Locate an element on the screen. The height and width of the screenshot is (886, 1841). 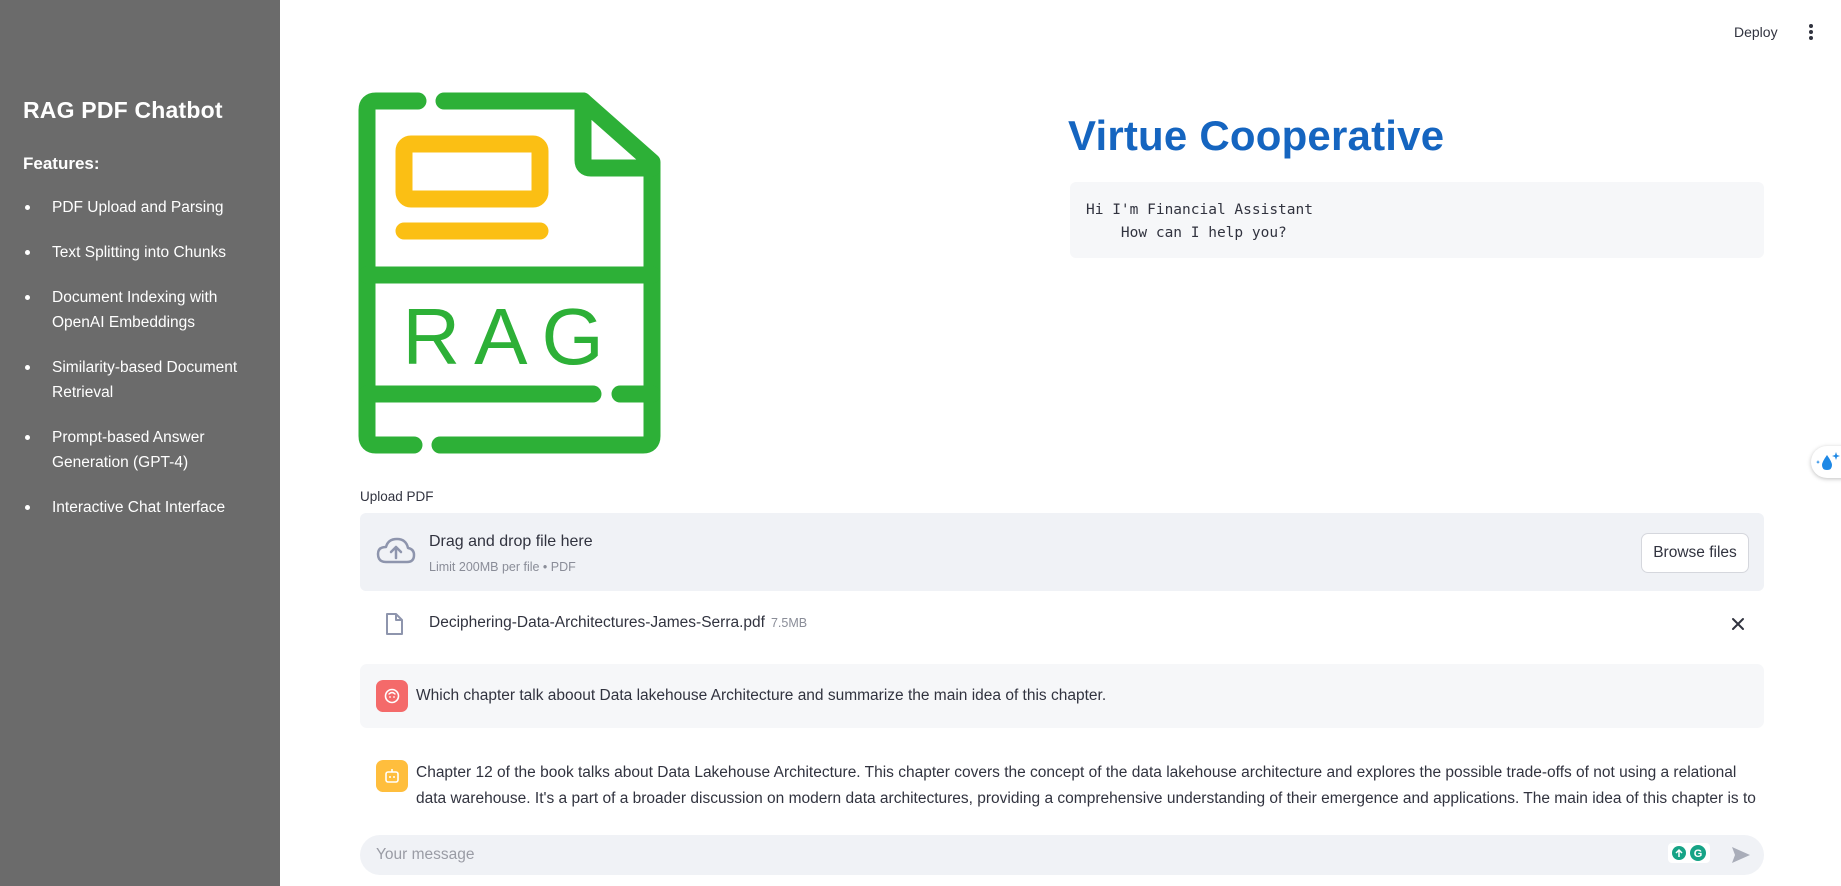
user-avatar-icon is located at coordinates (392, 696).